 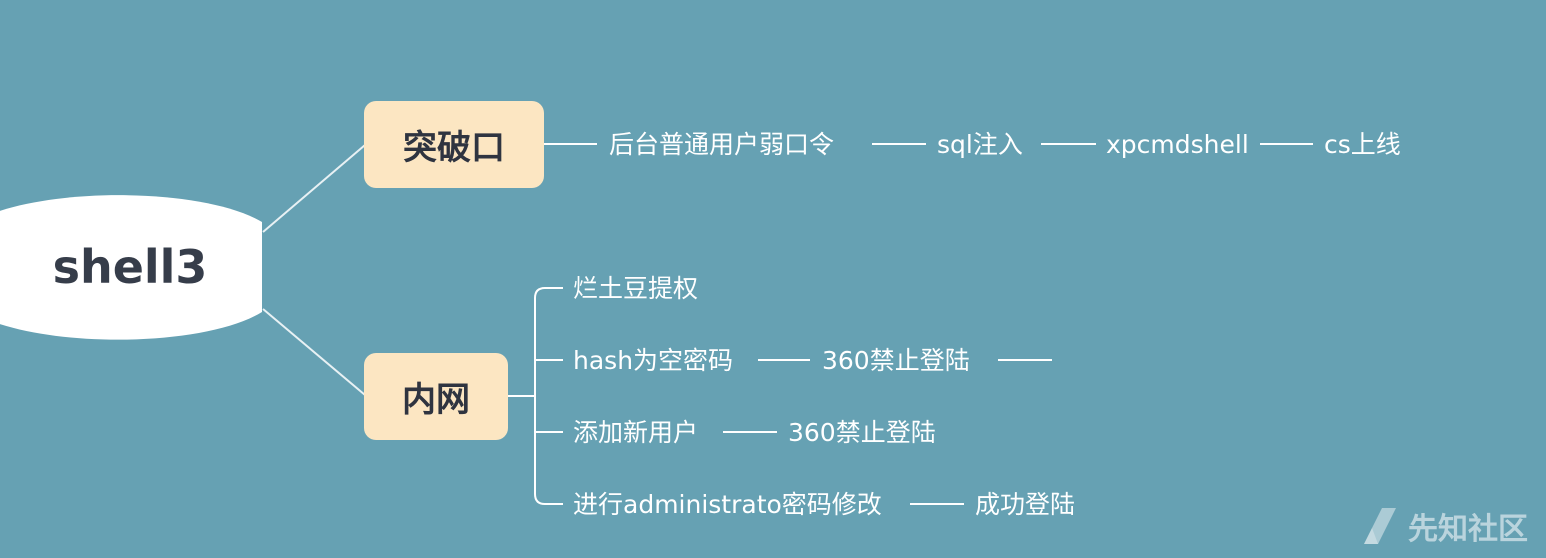 I want to click on child-node: 烂土豆提权, so click(x=636, y=288).